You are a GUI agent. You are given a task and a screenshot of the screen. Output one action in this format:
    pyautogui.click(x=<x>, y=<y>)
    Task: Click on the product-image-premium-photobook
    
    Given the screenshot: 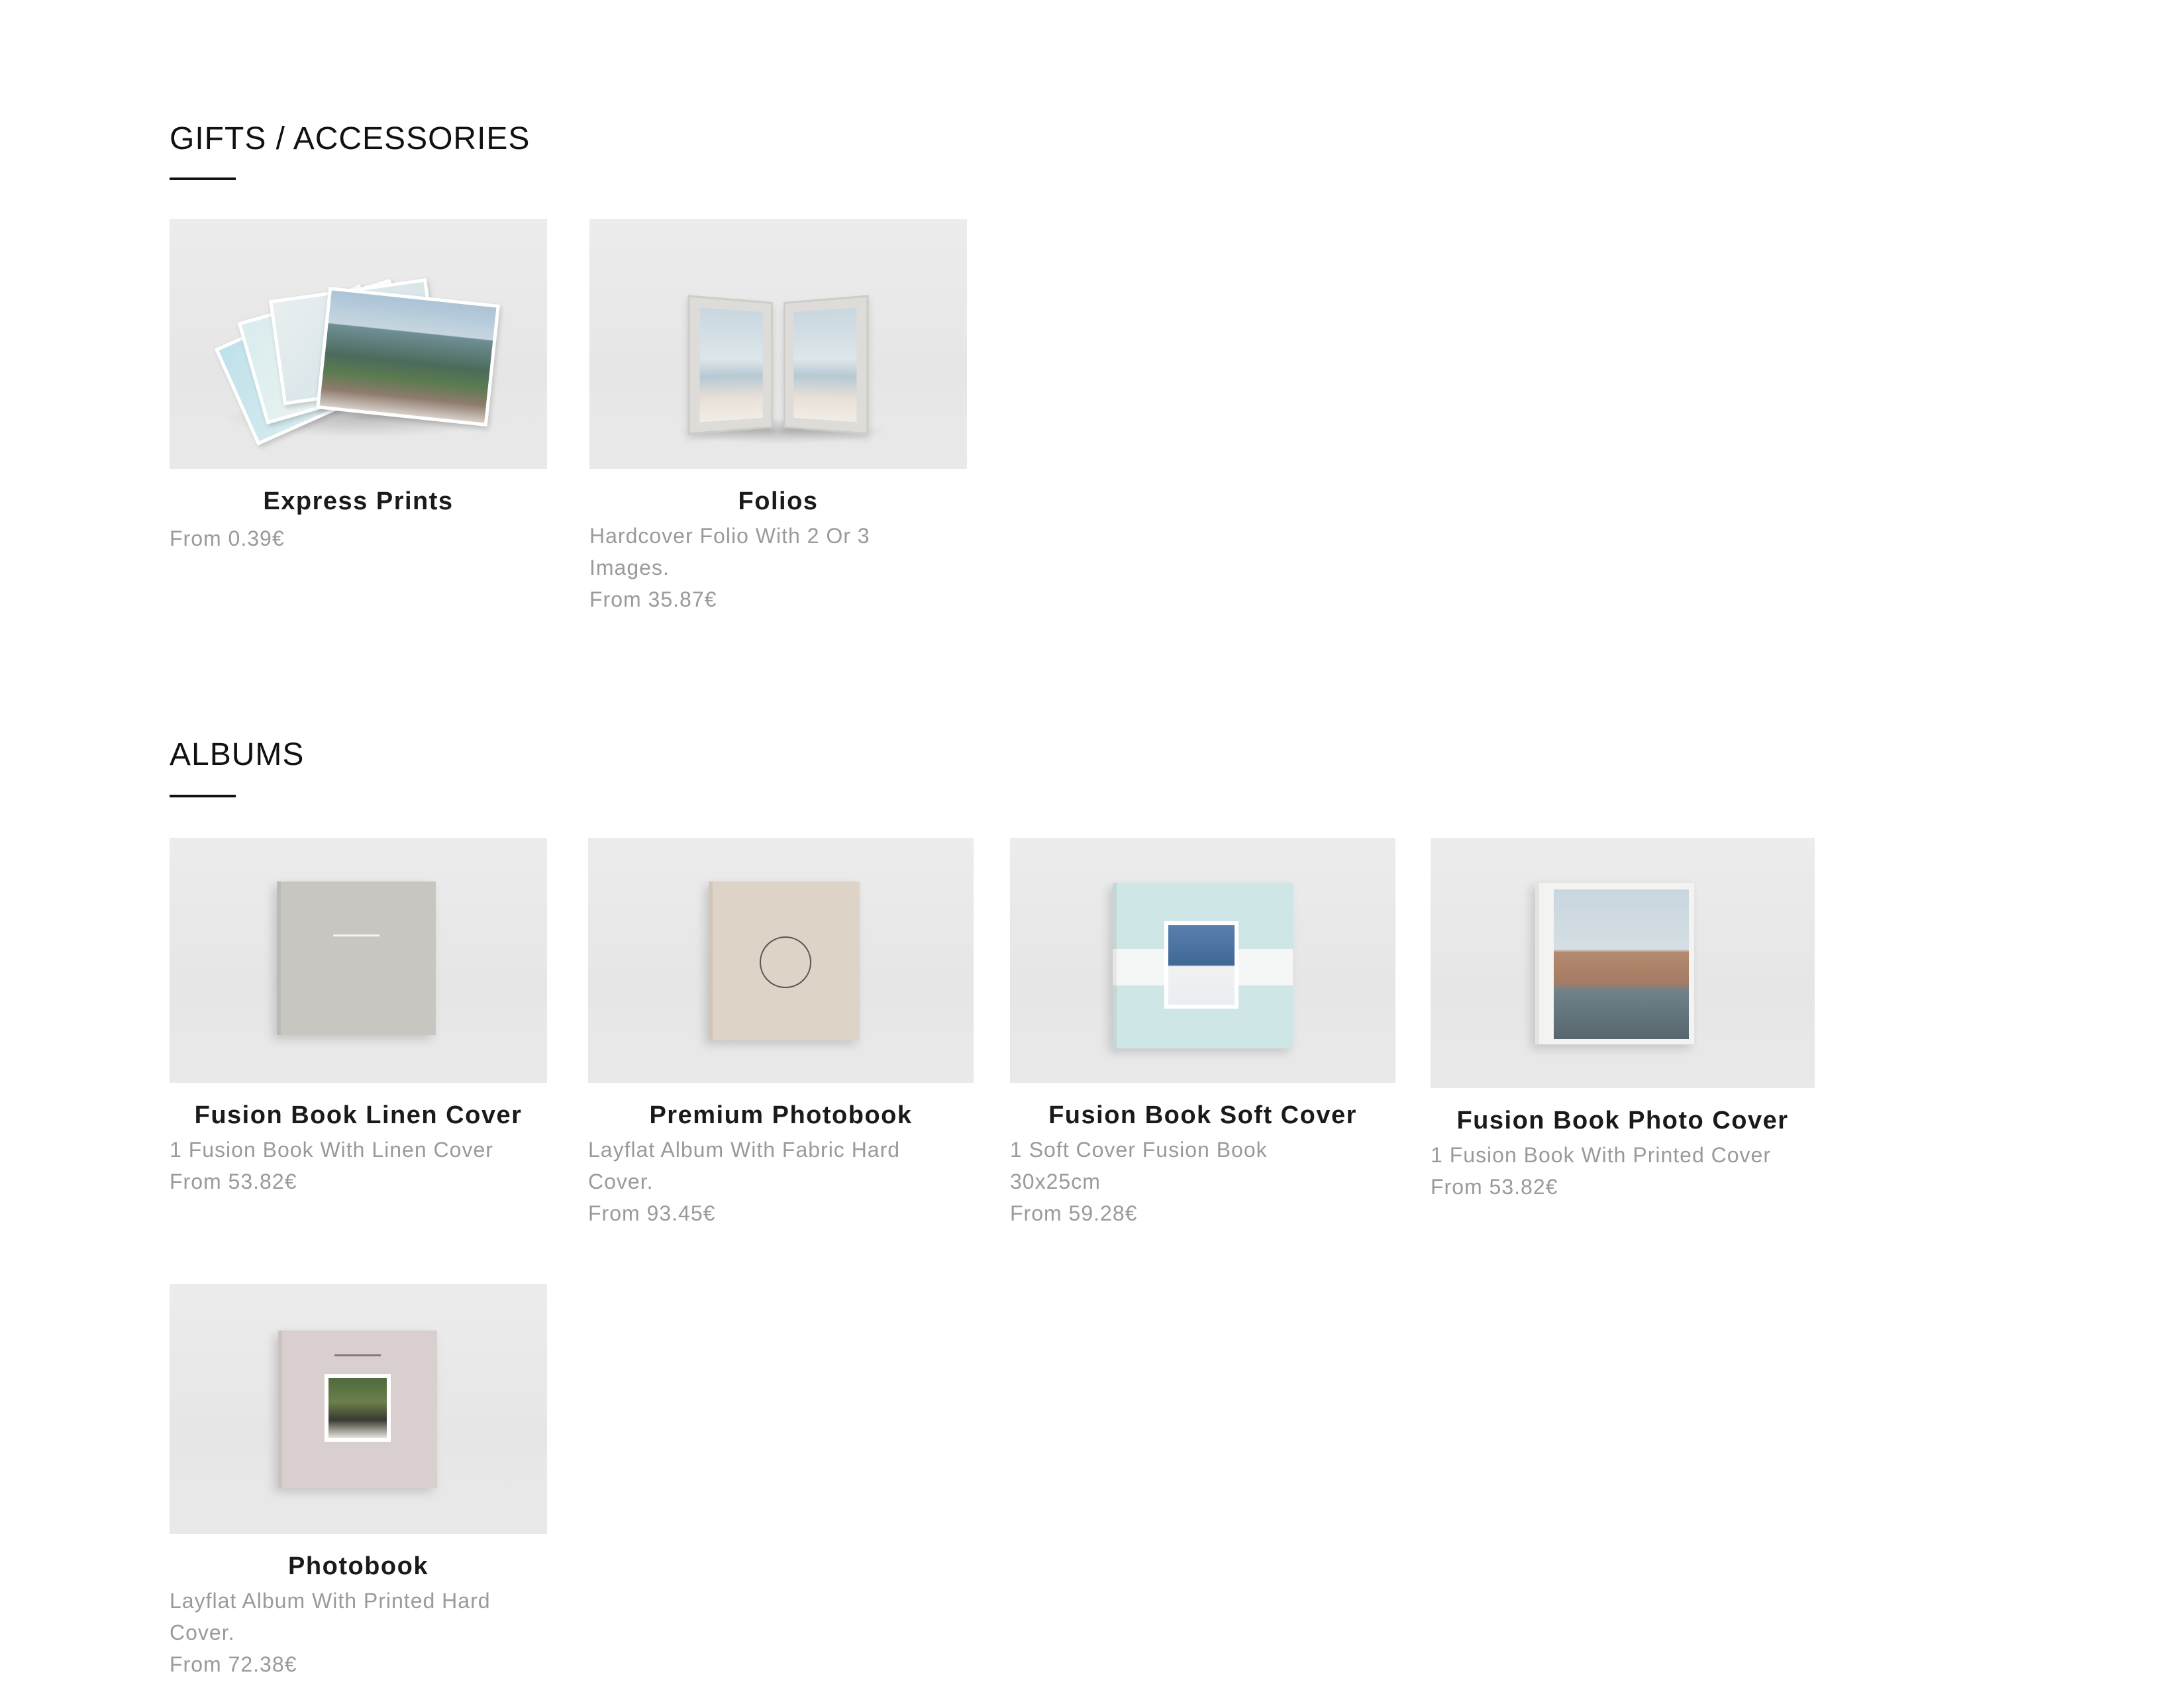 What is the action you would take?
    pyautogui.click(x=781, y=961)
    